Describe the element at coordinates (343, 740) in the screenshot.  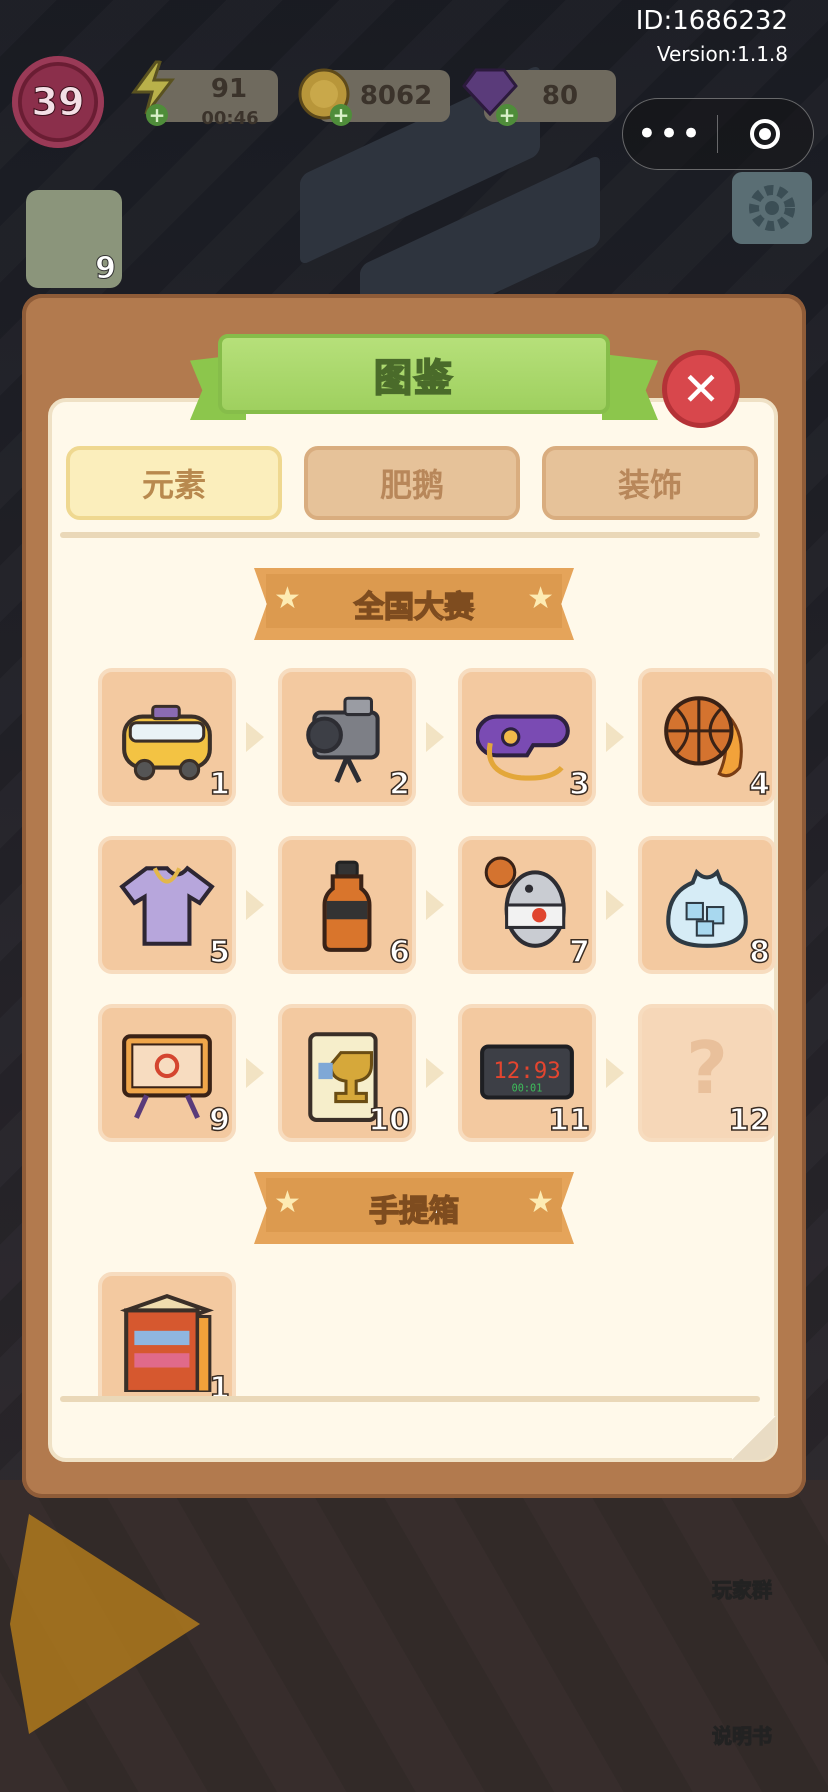
I see `video-camera-icon` at that location.